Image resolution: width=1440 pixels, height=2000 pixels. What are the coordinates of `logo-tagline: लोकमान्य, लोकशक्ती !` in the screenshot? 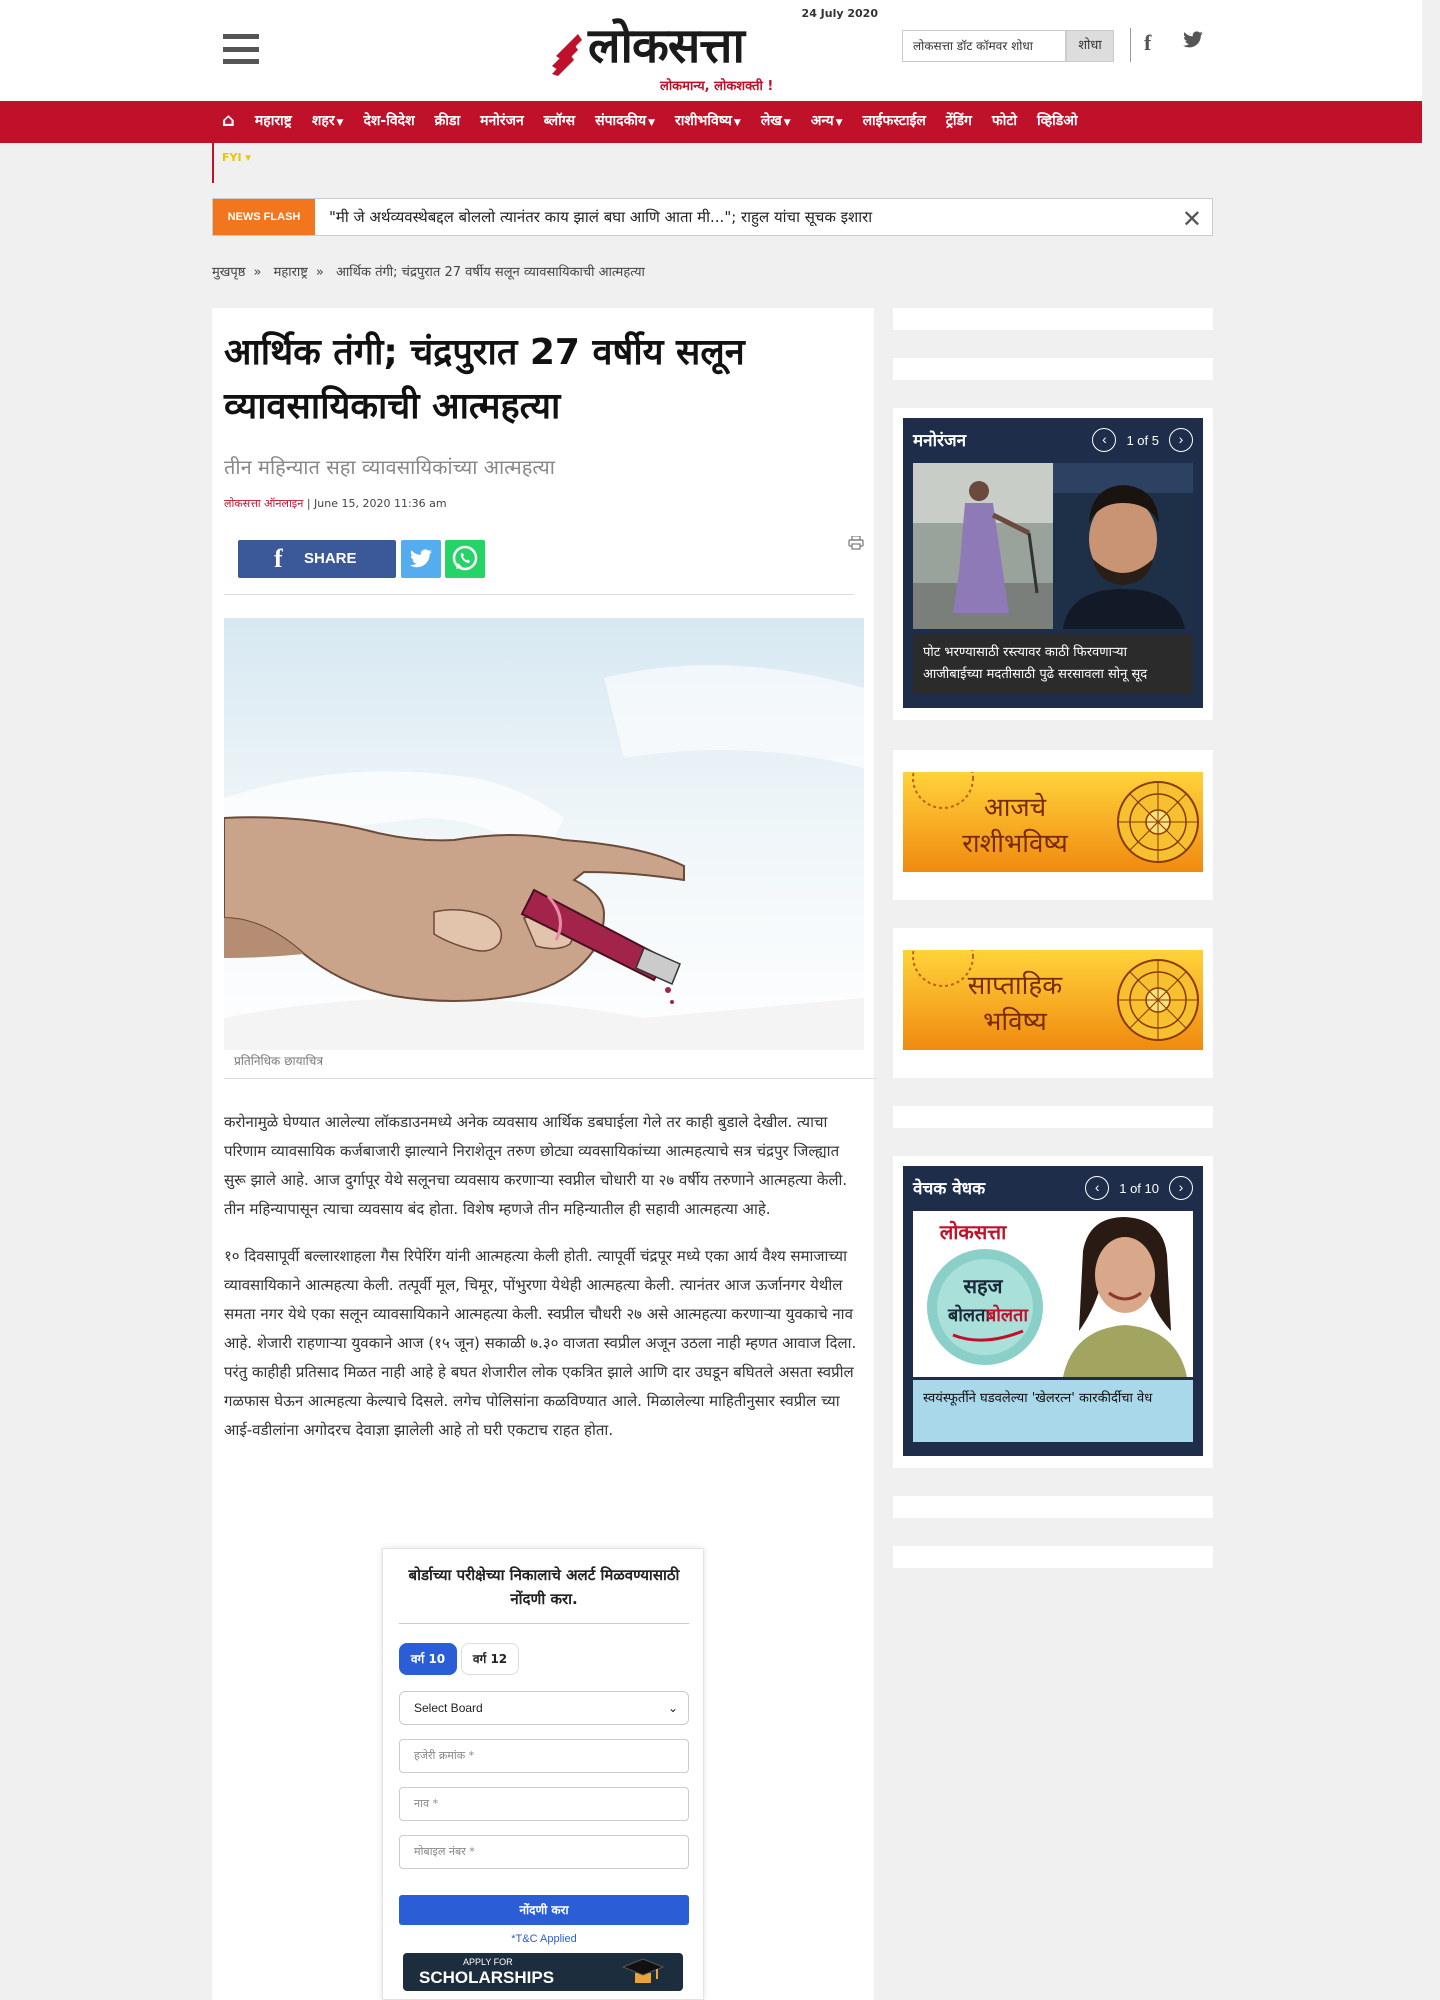 It's located at (717, 86).